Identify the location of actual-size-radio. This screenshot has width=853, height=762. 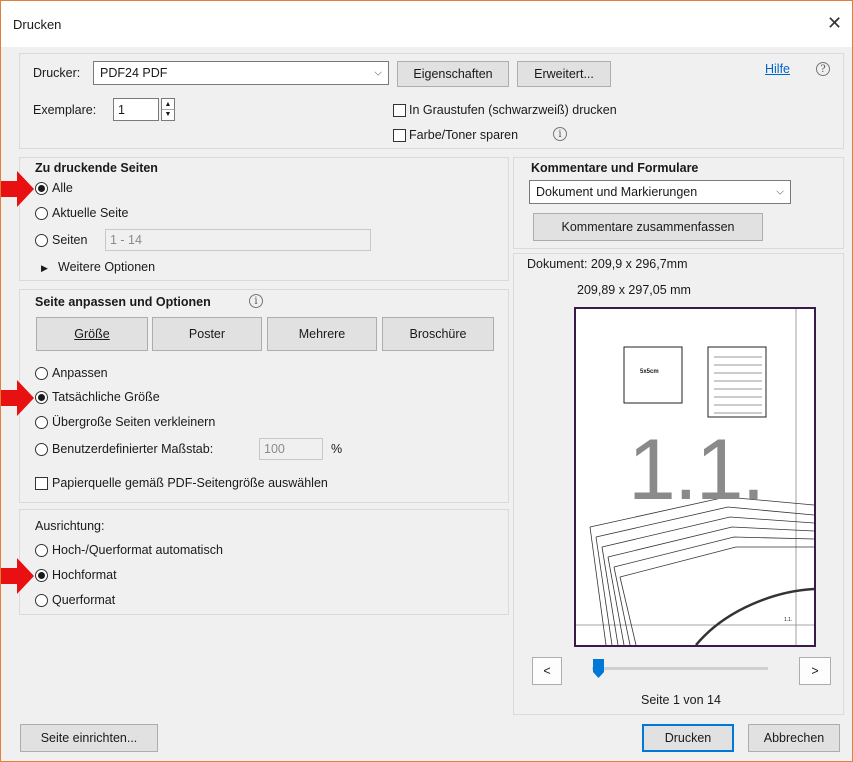
(41, 397).